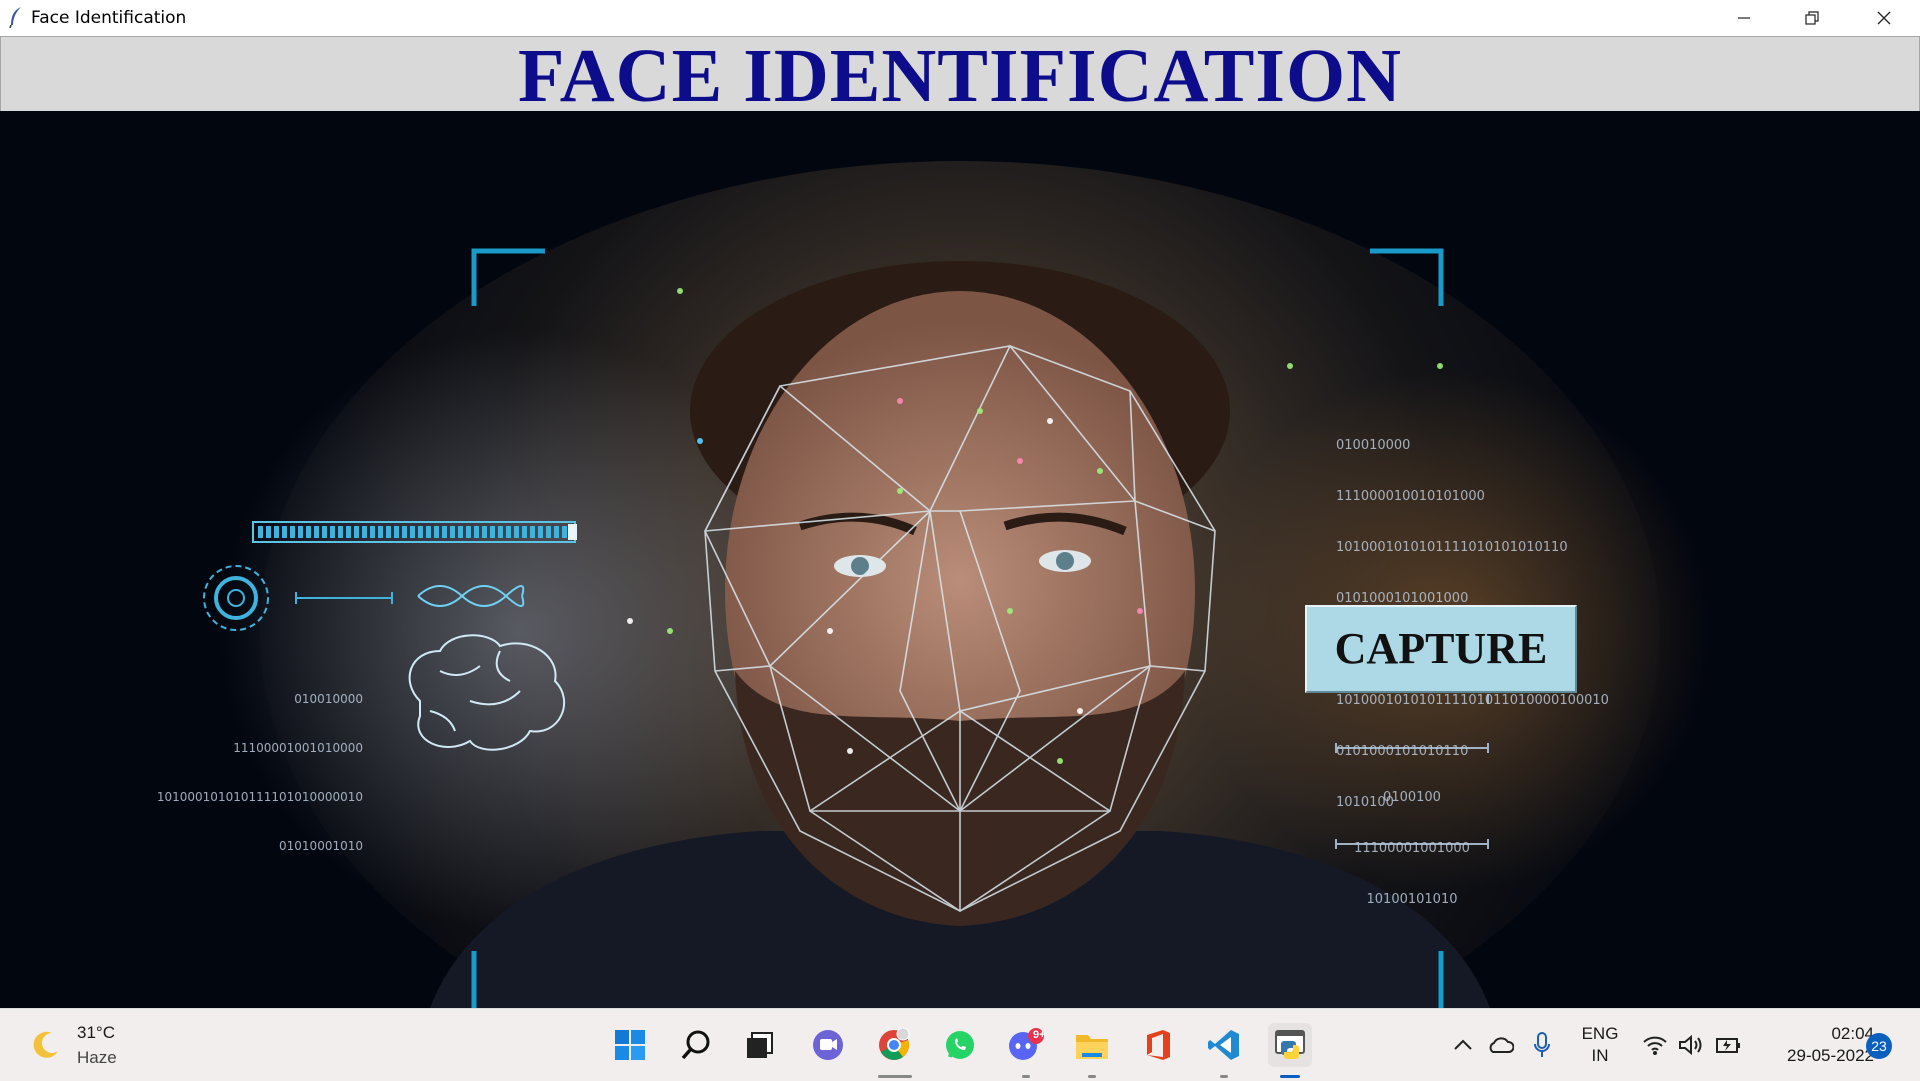 This screenshot has height=1081, width=1920. Describe the element at coordinates (1600, 1033) in the screenshot. I see `language-code: ENG` at that location.